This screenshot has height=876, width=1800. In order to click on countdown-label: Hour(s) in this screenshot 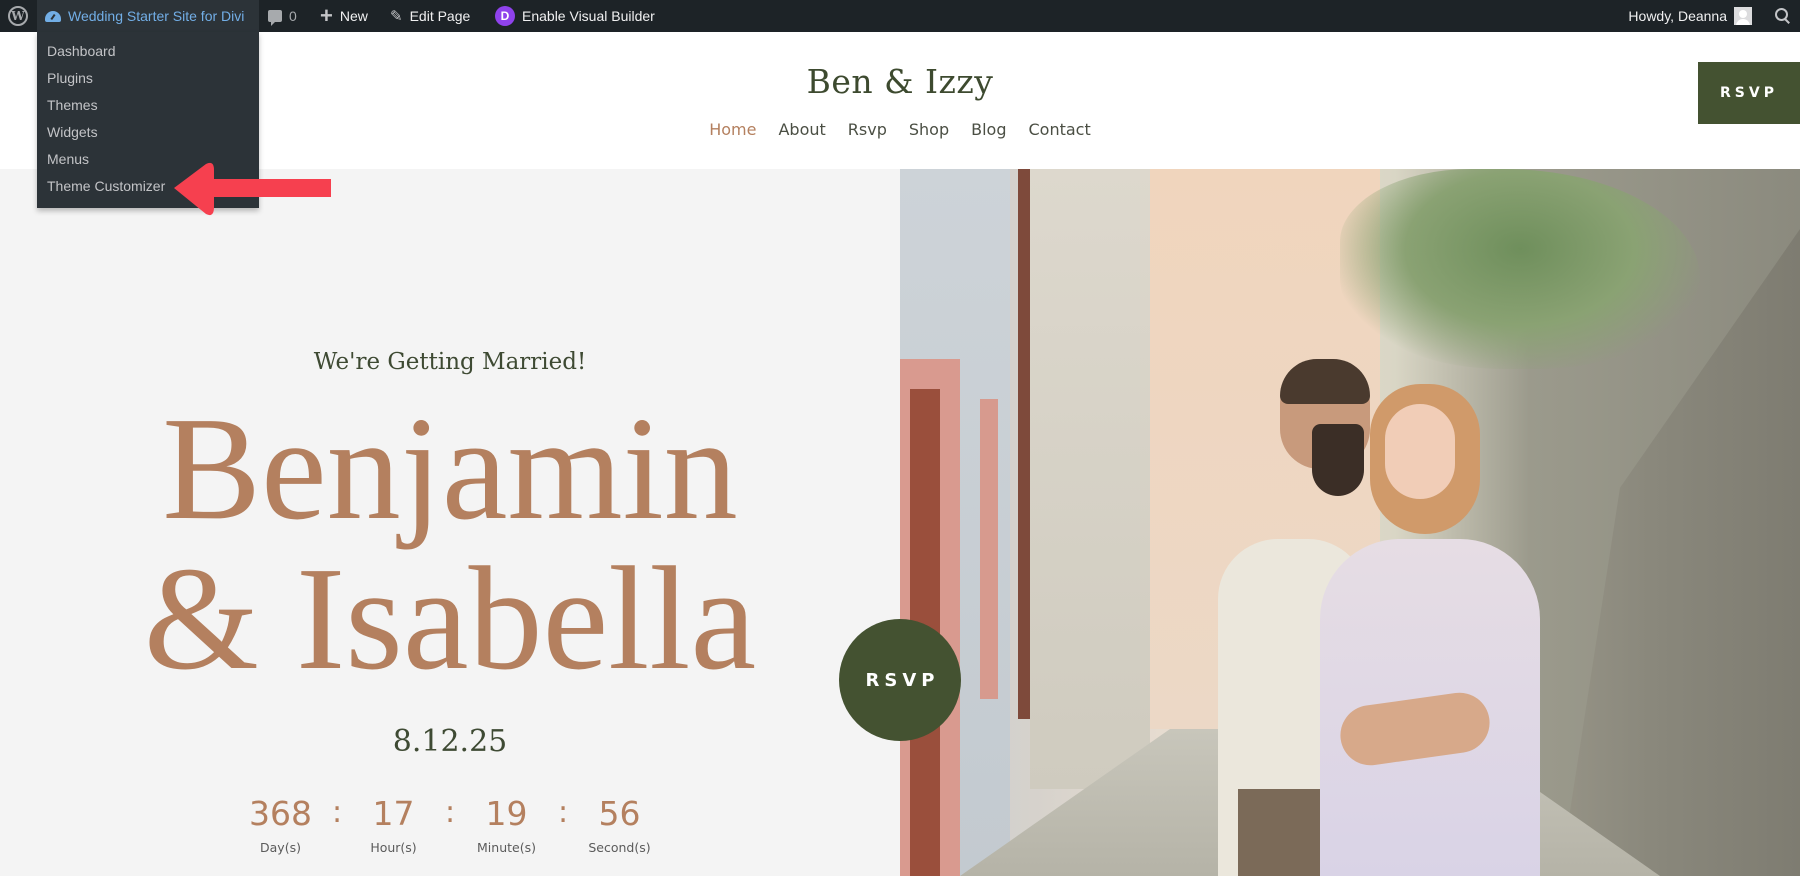, I will do `click(393, 847)`.